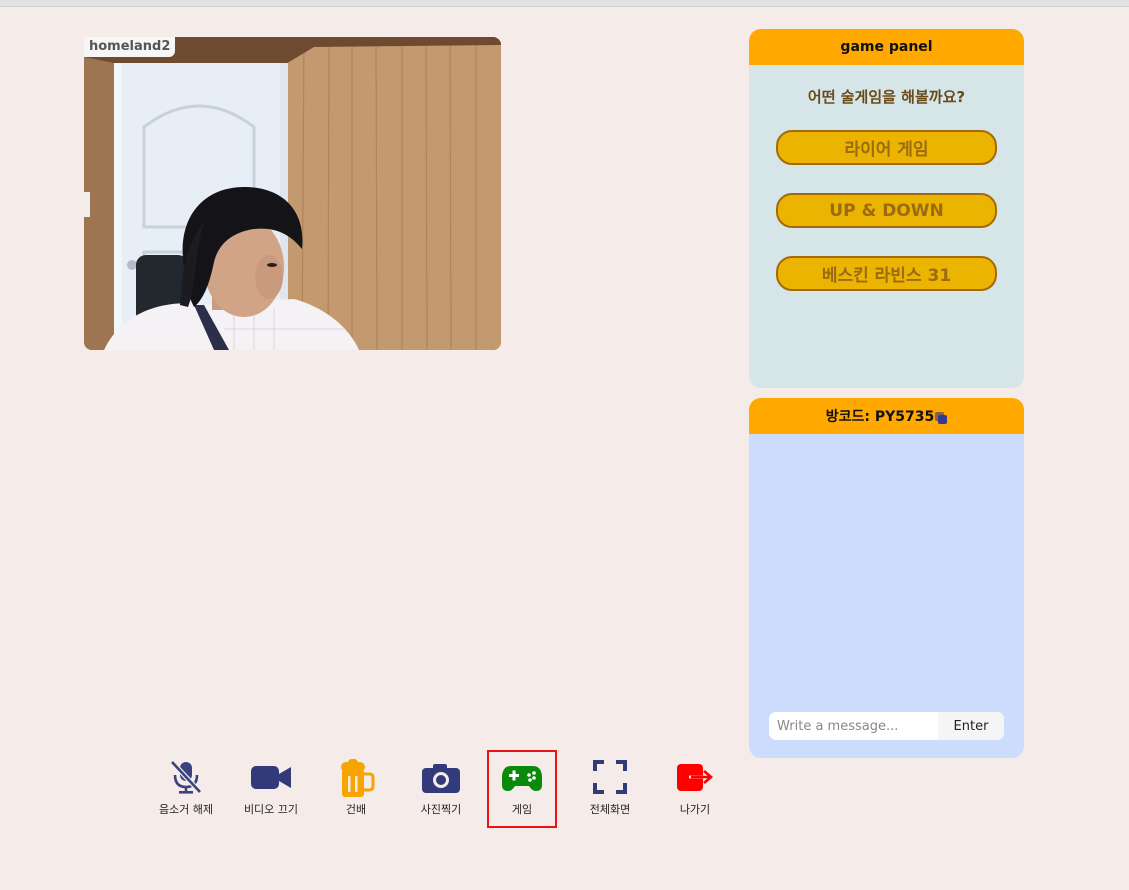 Image resolution: width=1129 pixels, height=890 pixels. I want to click on exit-icon, so click(695, 778).